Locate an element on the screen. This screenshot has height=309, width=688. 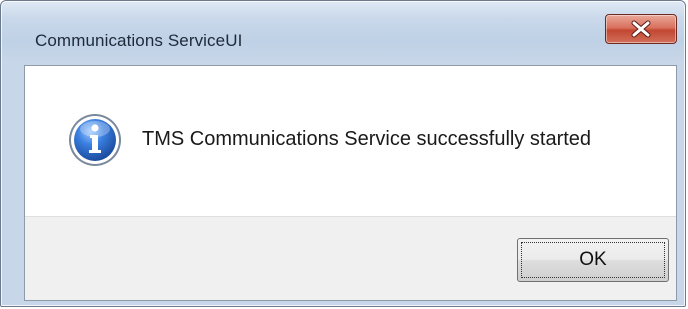
window-title: Communications ServiceUI is located at coordinates (139, 40).